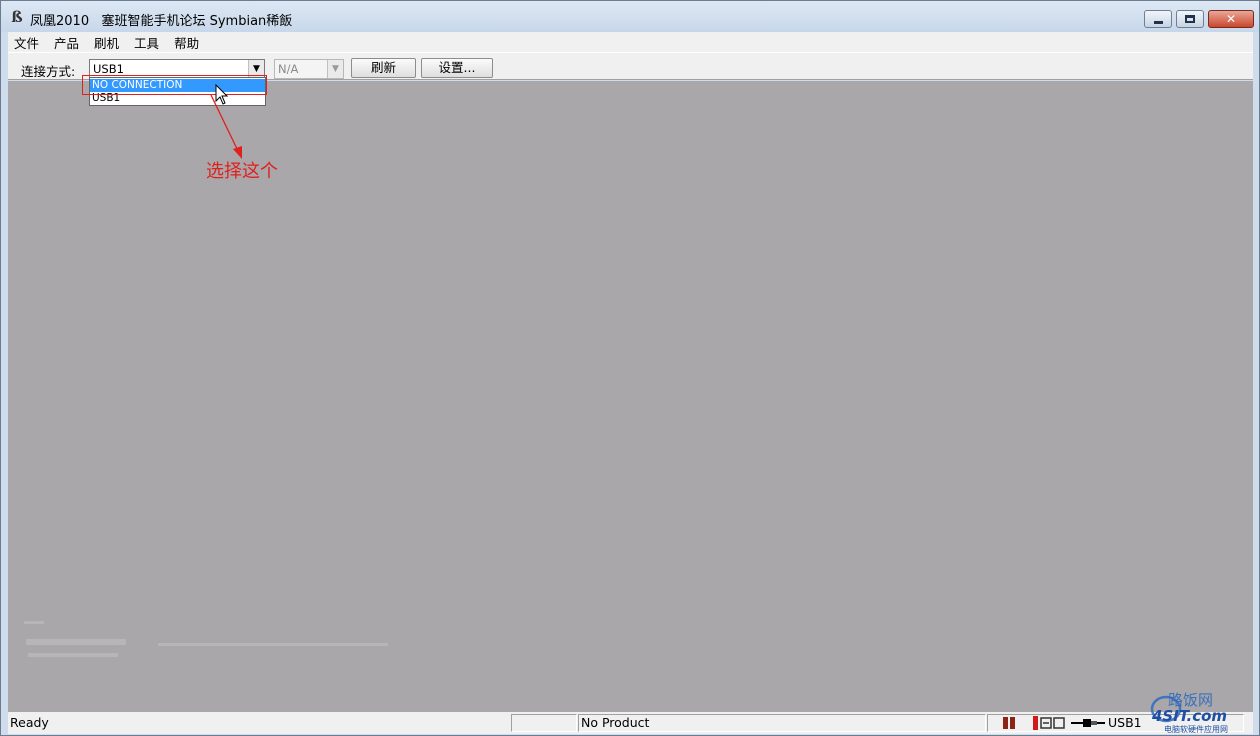  I want to click on window-title: 凤凰2010 塞班智能手机论坛 Symbian稀飯, so click(161, 21).